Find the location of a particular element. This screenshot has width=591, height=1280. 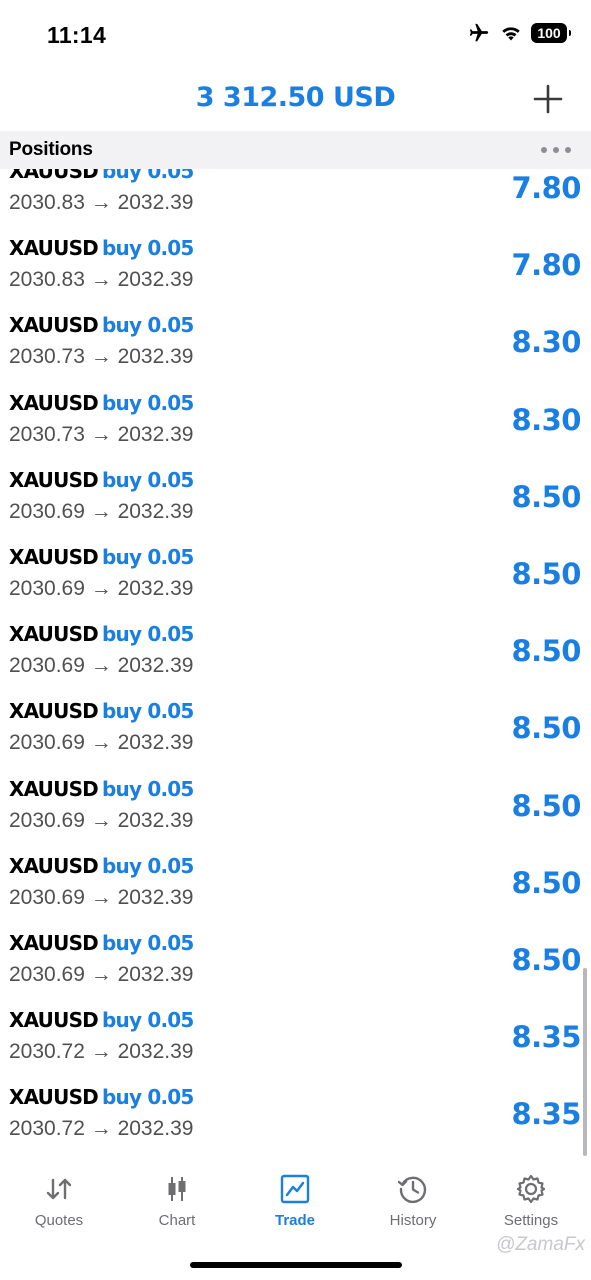

tab-trade: Trade is located at coordinates (295, 1202).